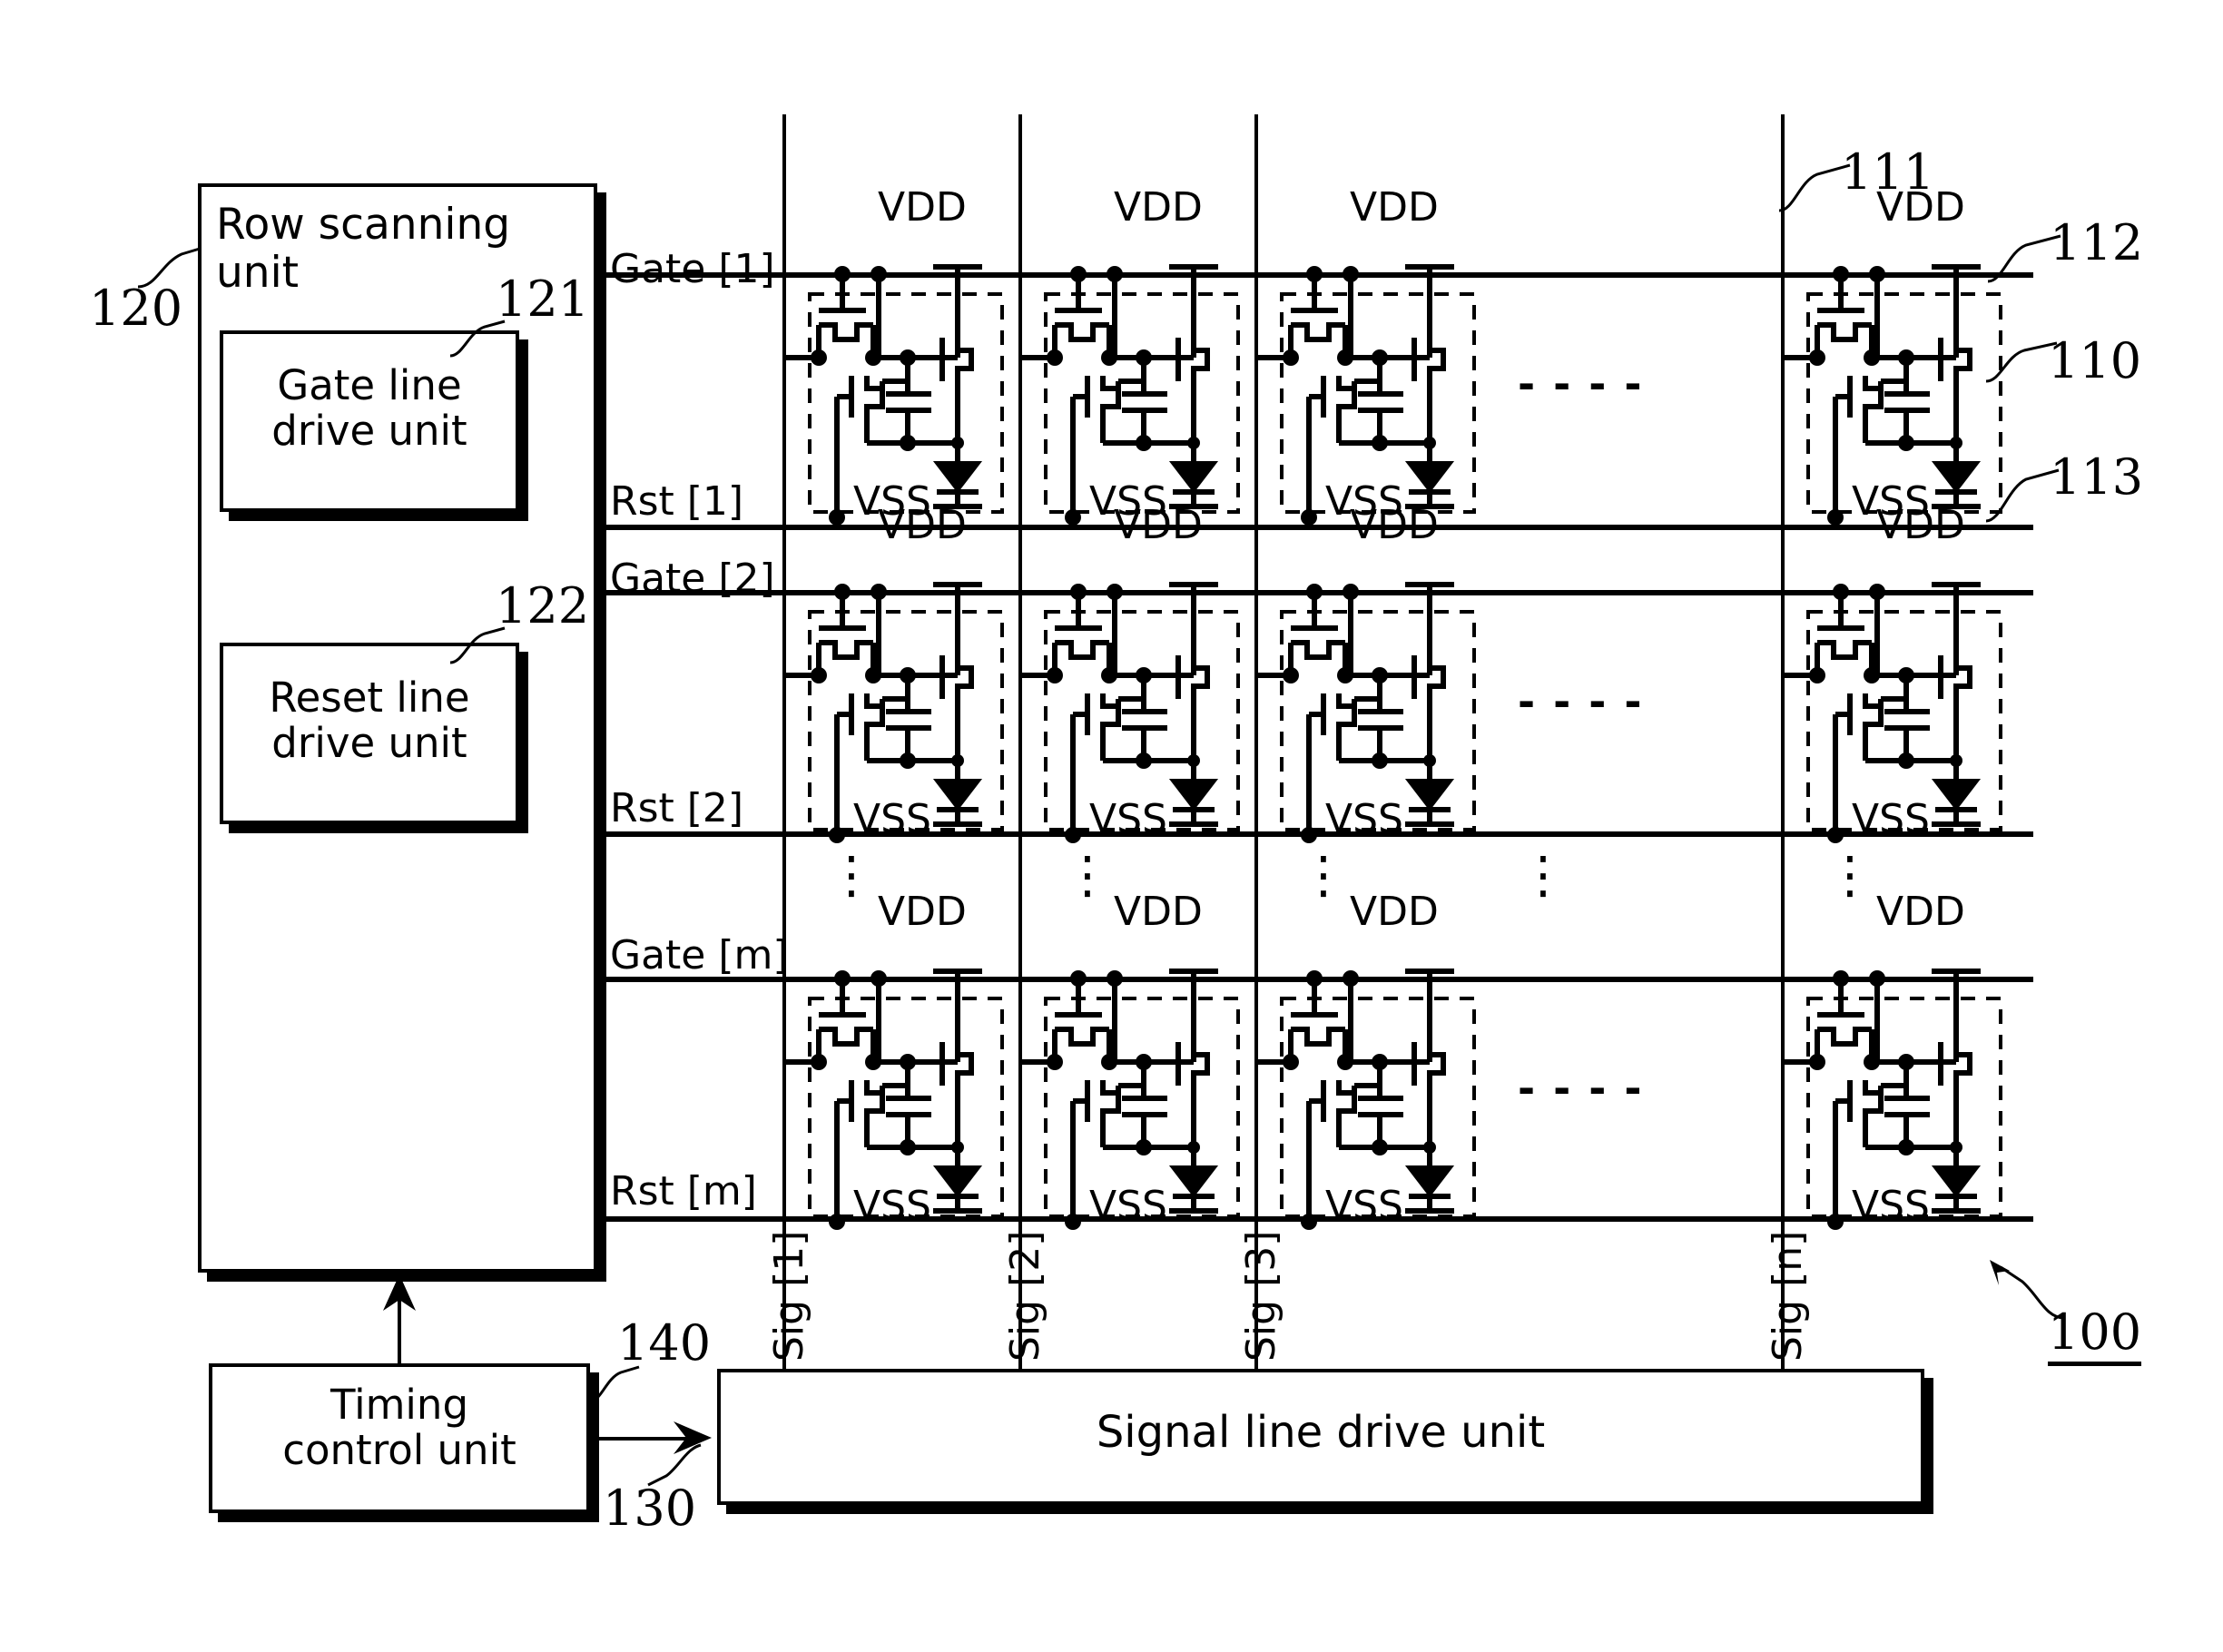  Describe the element at coordinates (2095, 360) in the screenshot. I see `ref-110-label: 110` at that location.